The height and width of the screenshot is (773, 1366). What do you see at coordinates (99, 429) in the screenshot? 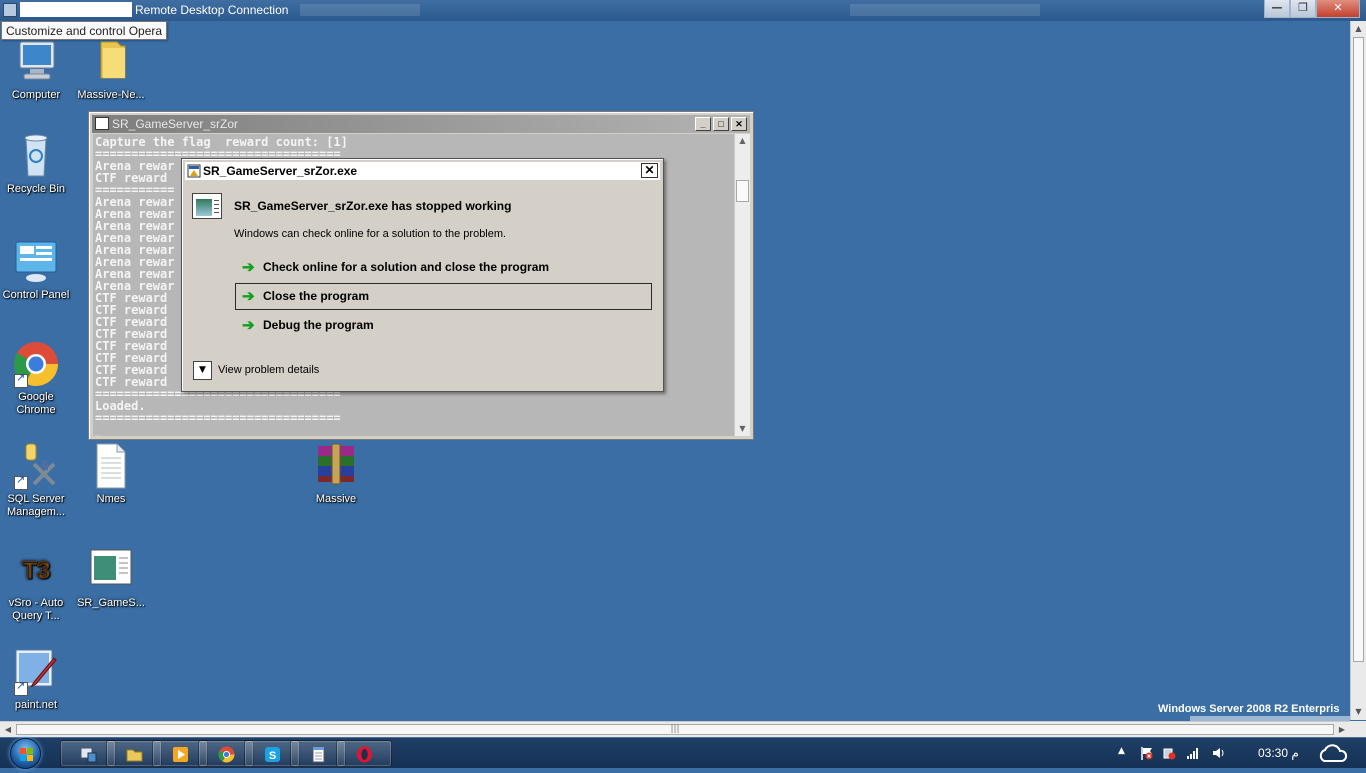
I see `console-line: _` at bounding box center [99, 429].